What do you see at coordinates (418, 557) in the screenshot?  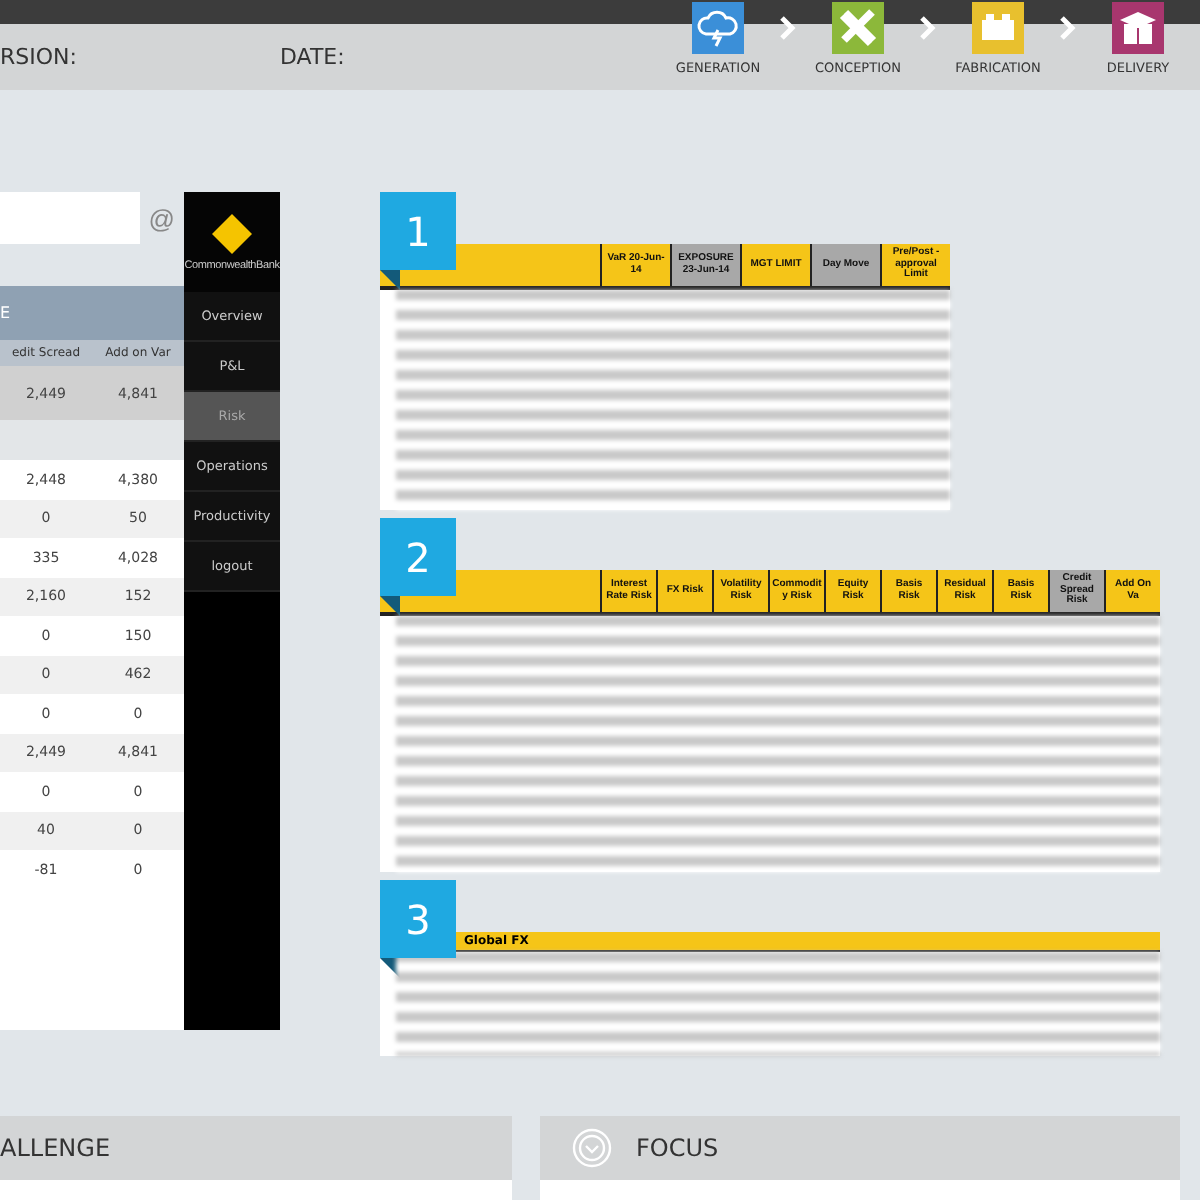 I see `number-badge: 2` at bounding box center [418, 557].